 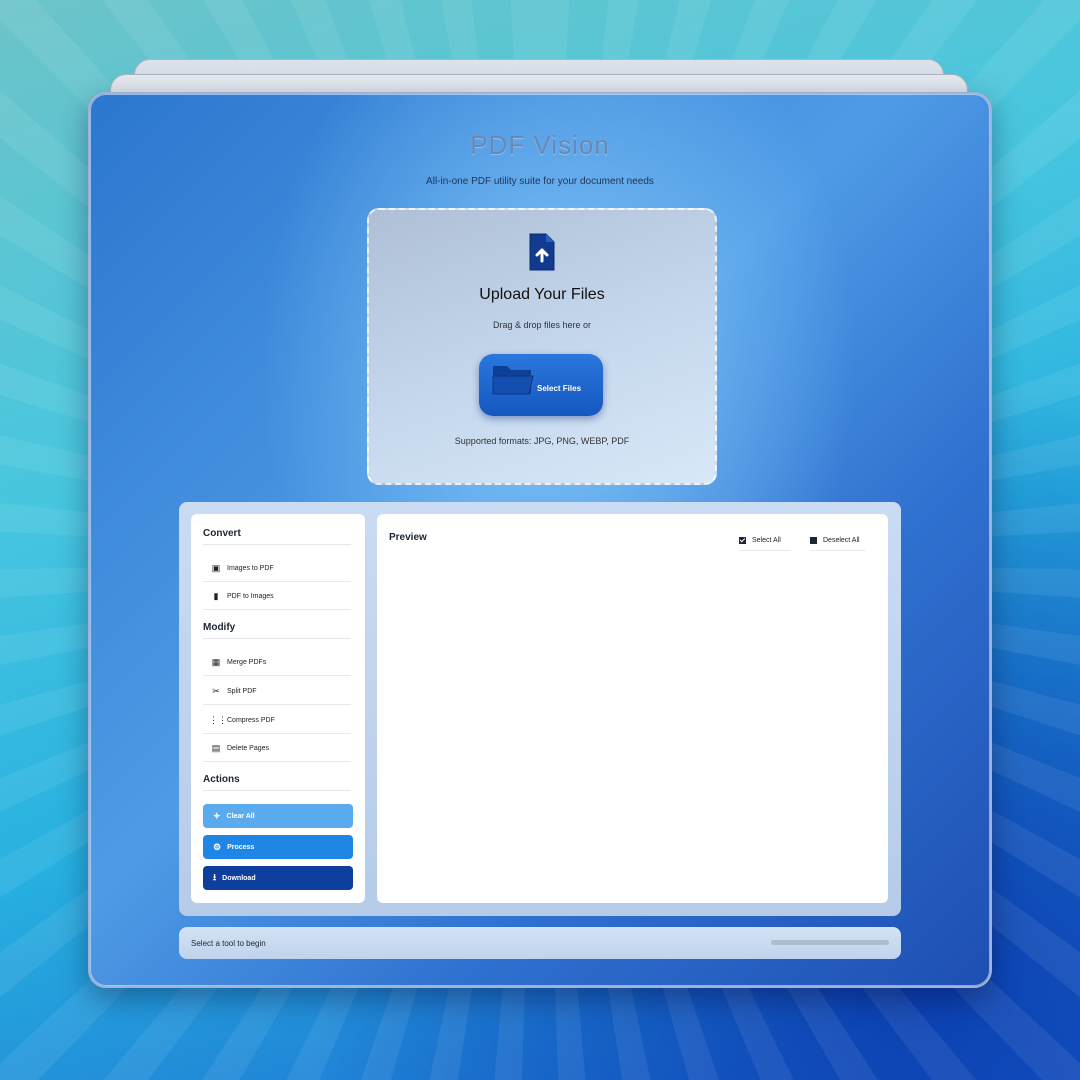 What do you see at coordinates (278, 878) in the screenshot?
I see `download-button: ⭳ Download` at bounding box center [278, 878].